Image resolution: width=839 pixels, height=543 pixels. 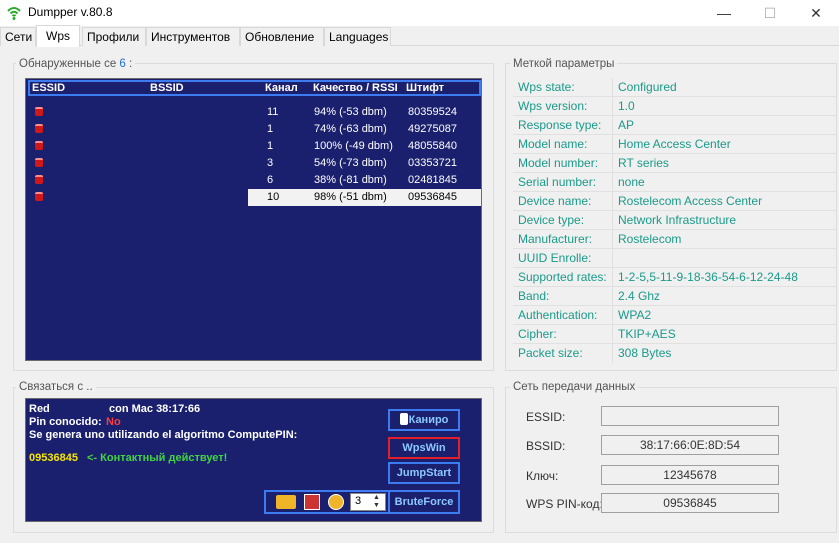 What do you see at coordinates (558, 315) in the screenshot?
I see `param-key: Authentication:` at bounding box center [558, 315].